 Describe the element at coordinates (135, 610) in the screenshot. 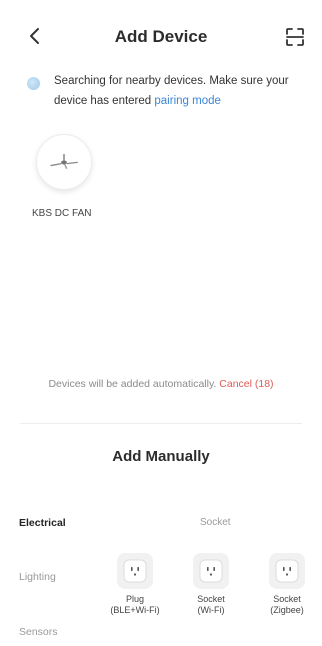

I see `product-label-line2: (BLE+Wi-Fi)` at that location.